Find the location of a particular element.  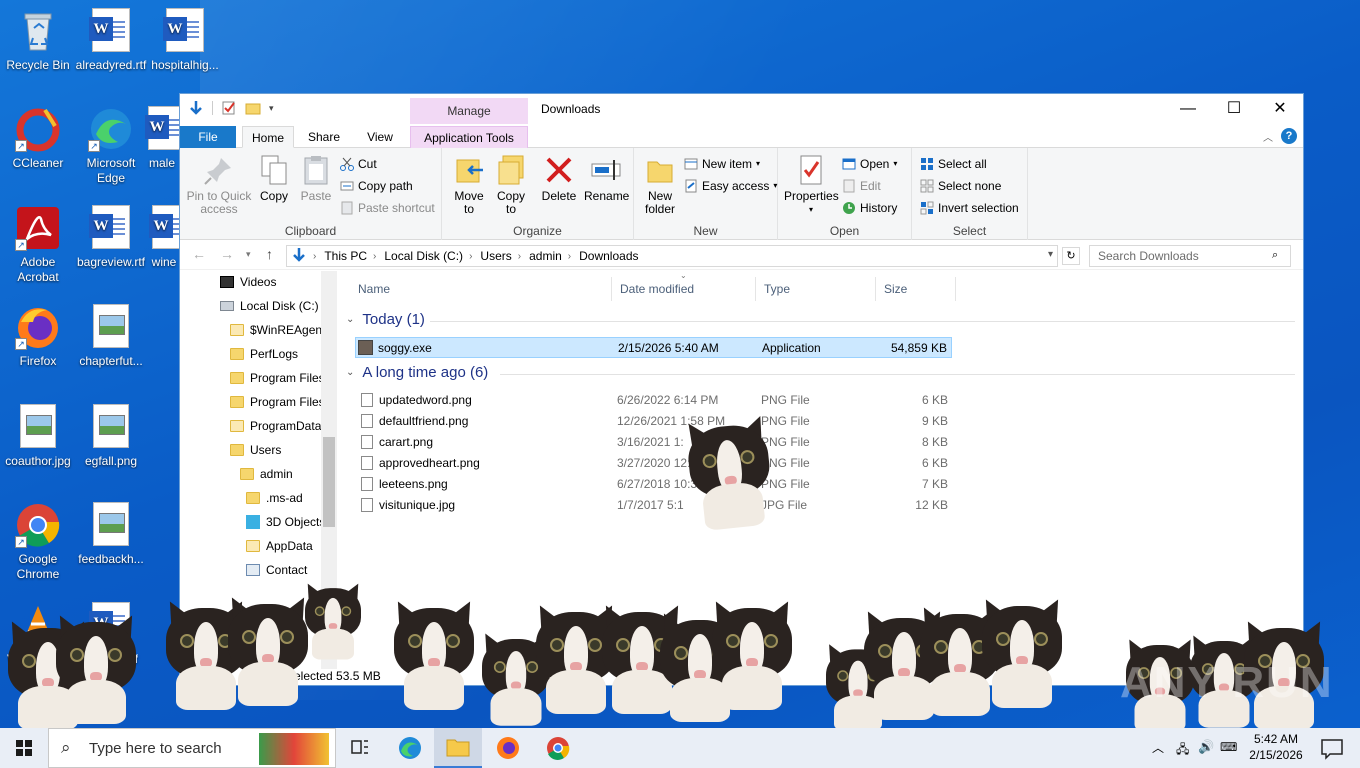

nav-item-programdata: ProgramData is located at coordinates (275, 426).